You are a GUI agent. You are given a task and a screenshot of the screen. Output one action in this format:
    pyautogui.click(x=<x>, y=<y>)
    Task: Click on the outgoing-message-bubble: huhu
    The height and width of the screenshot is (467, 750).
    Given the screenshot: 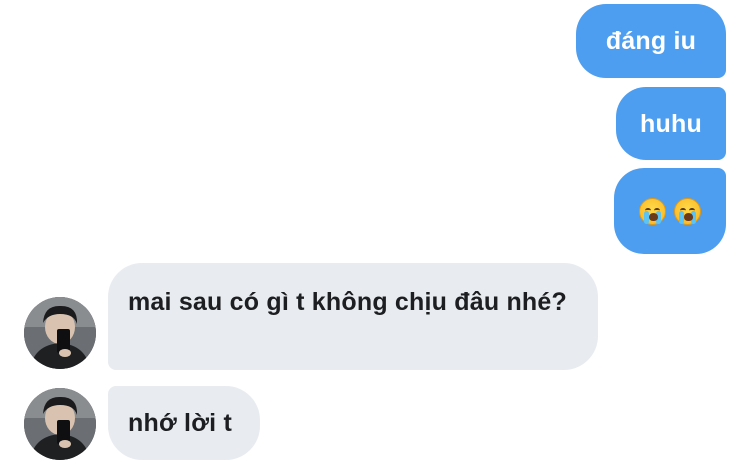 What is the action you would take?
    pyautogui.click(x=671, y=123)
    